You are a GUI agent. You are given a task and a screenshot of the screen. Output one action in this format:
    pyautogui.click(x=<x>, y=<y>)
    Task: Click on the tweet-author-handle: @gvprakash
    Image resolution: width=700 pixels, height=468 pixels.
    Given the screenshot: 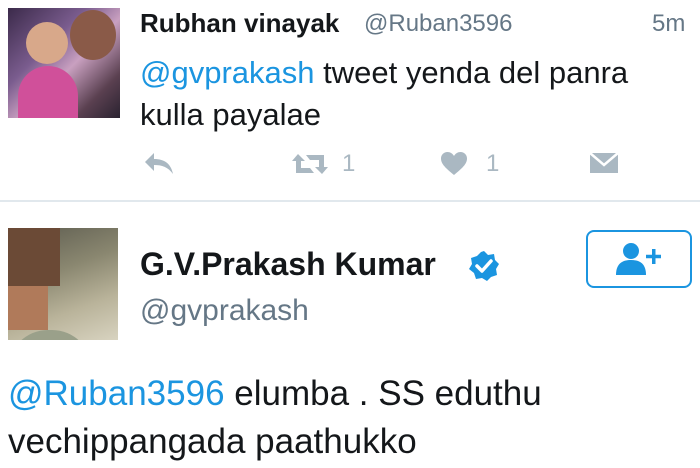 What is the action you would take?
    pyautogui.click(x=224, y=311)
    